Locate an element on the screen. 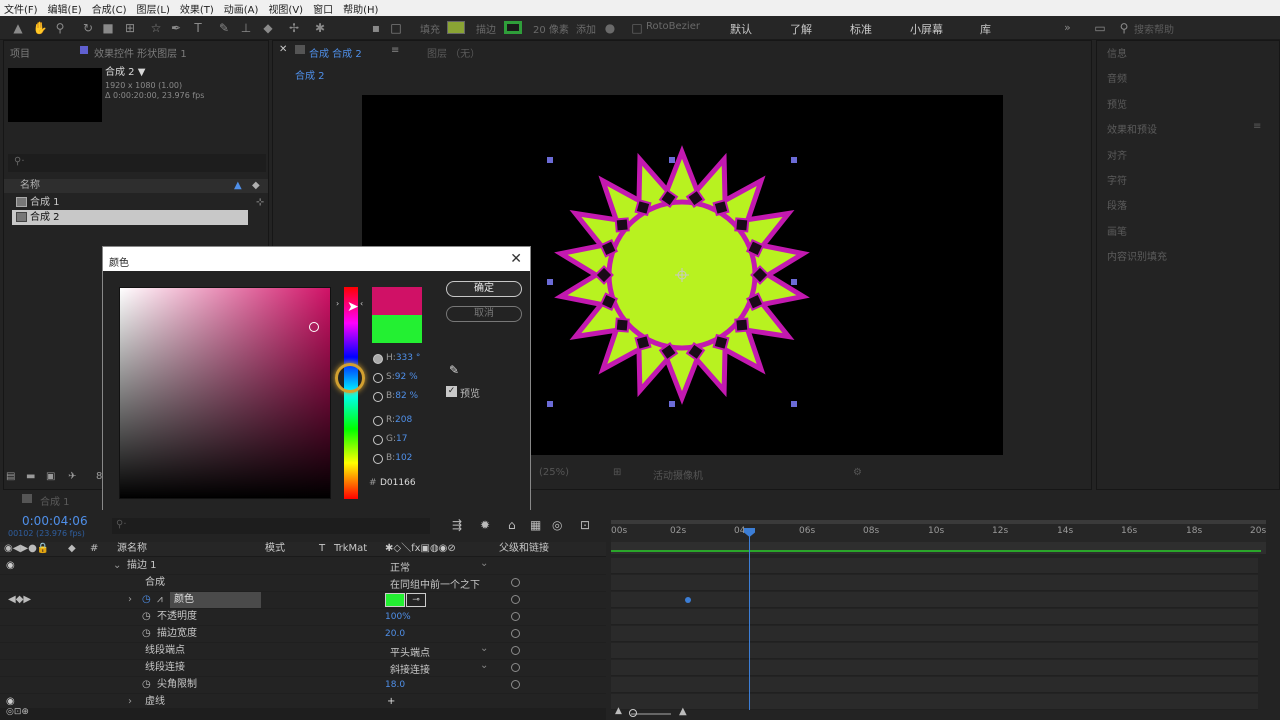 This screenshot has width=1280, height=720. render-settings-icon: ⚙ is located at coordinates (857, 472).